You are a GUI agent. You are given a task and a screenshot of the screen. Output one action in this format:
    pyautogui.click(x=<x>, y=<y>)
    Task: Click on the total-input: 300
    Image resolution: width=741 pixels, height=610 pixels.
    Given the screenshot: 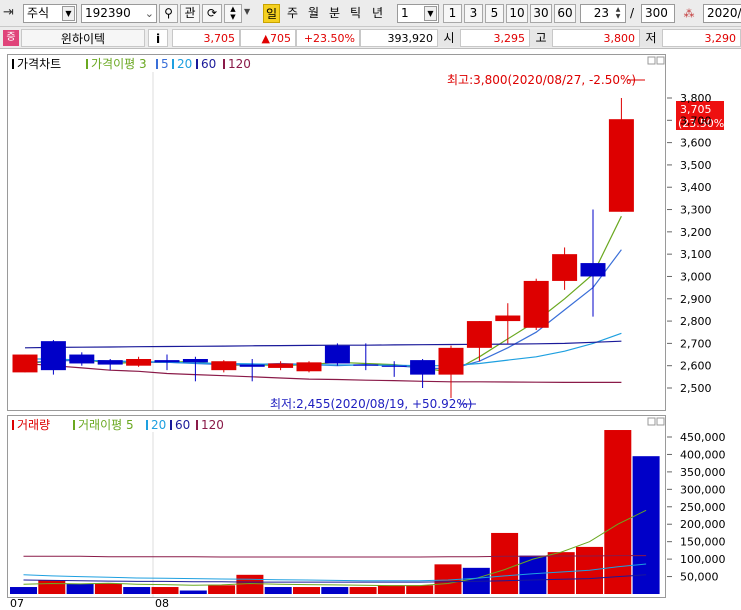 What is the action you would take?
    pyautogui.click(x=658, y=13)
    